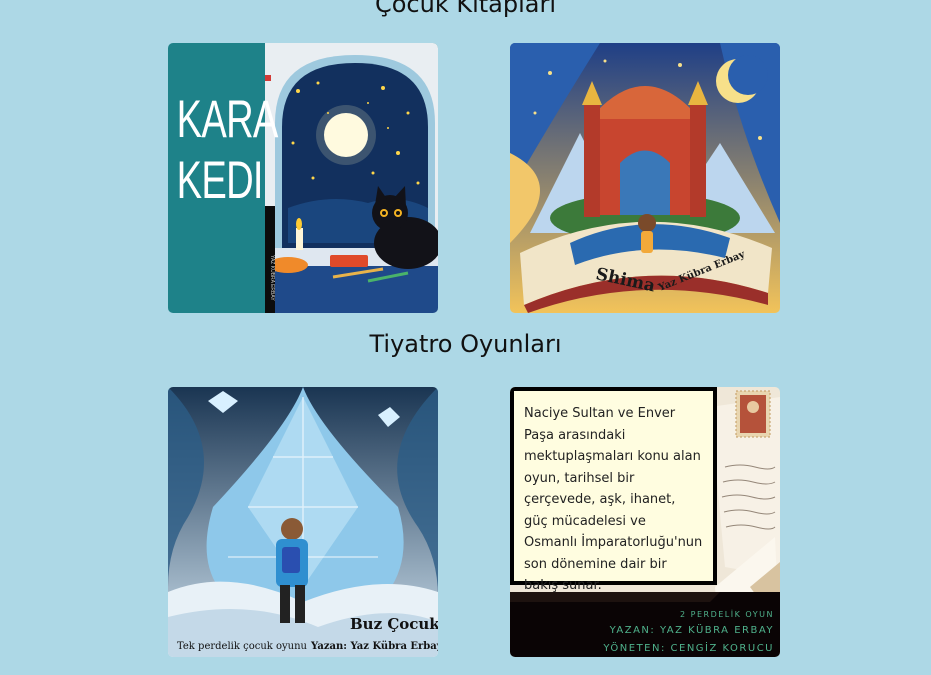 This screenshot has height=675, width=931. I want to click on kara-kedi-cover-art: KARA KEDI YAZ KÜBRA ERBAY, so click(303, 178).